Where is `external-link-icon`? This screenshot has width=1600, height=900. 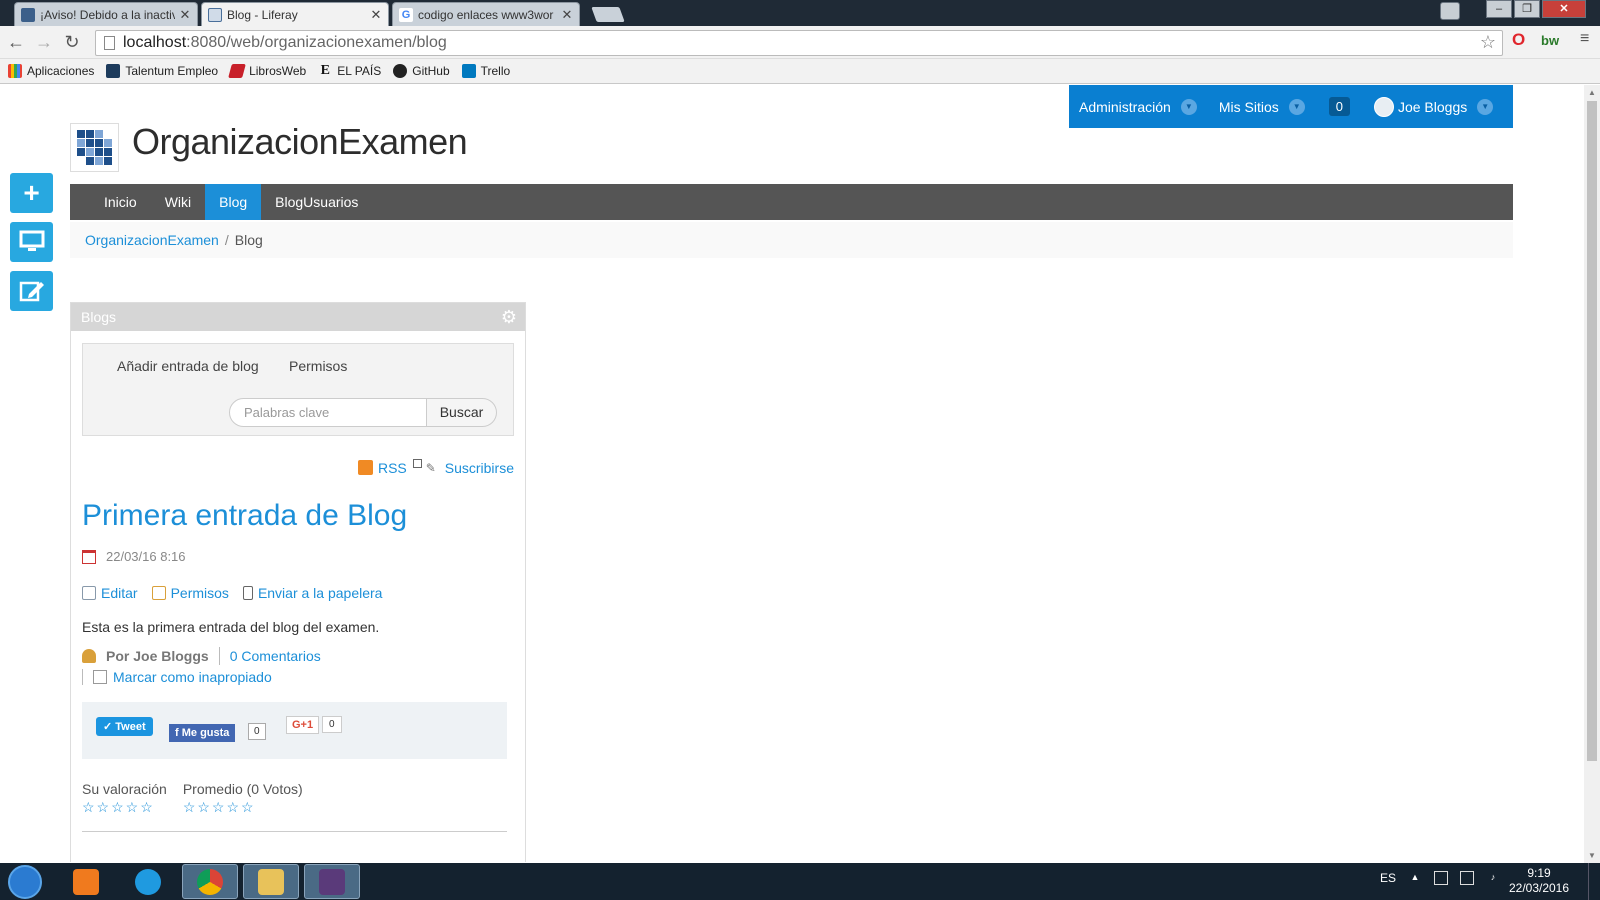
external-link-icon is located at coordinates (417, 463).